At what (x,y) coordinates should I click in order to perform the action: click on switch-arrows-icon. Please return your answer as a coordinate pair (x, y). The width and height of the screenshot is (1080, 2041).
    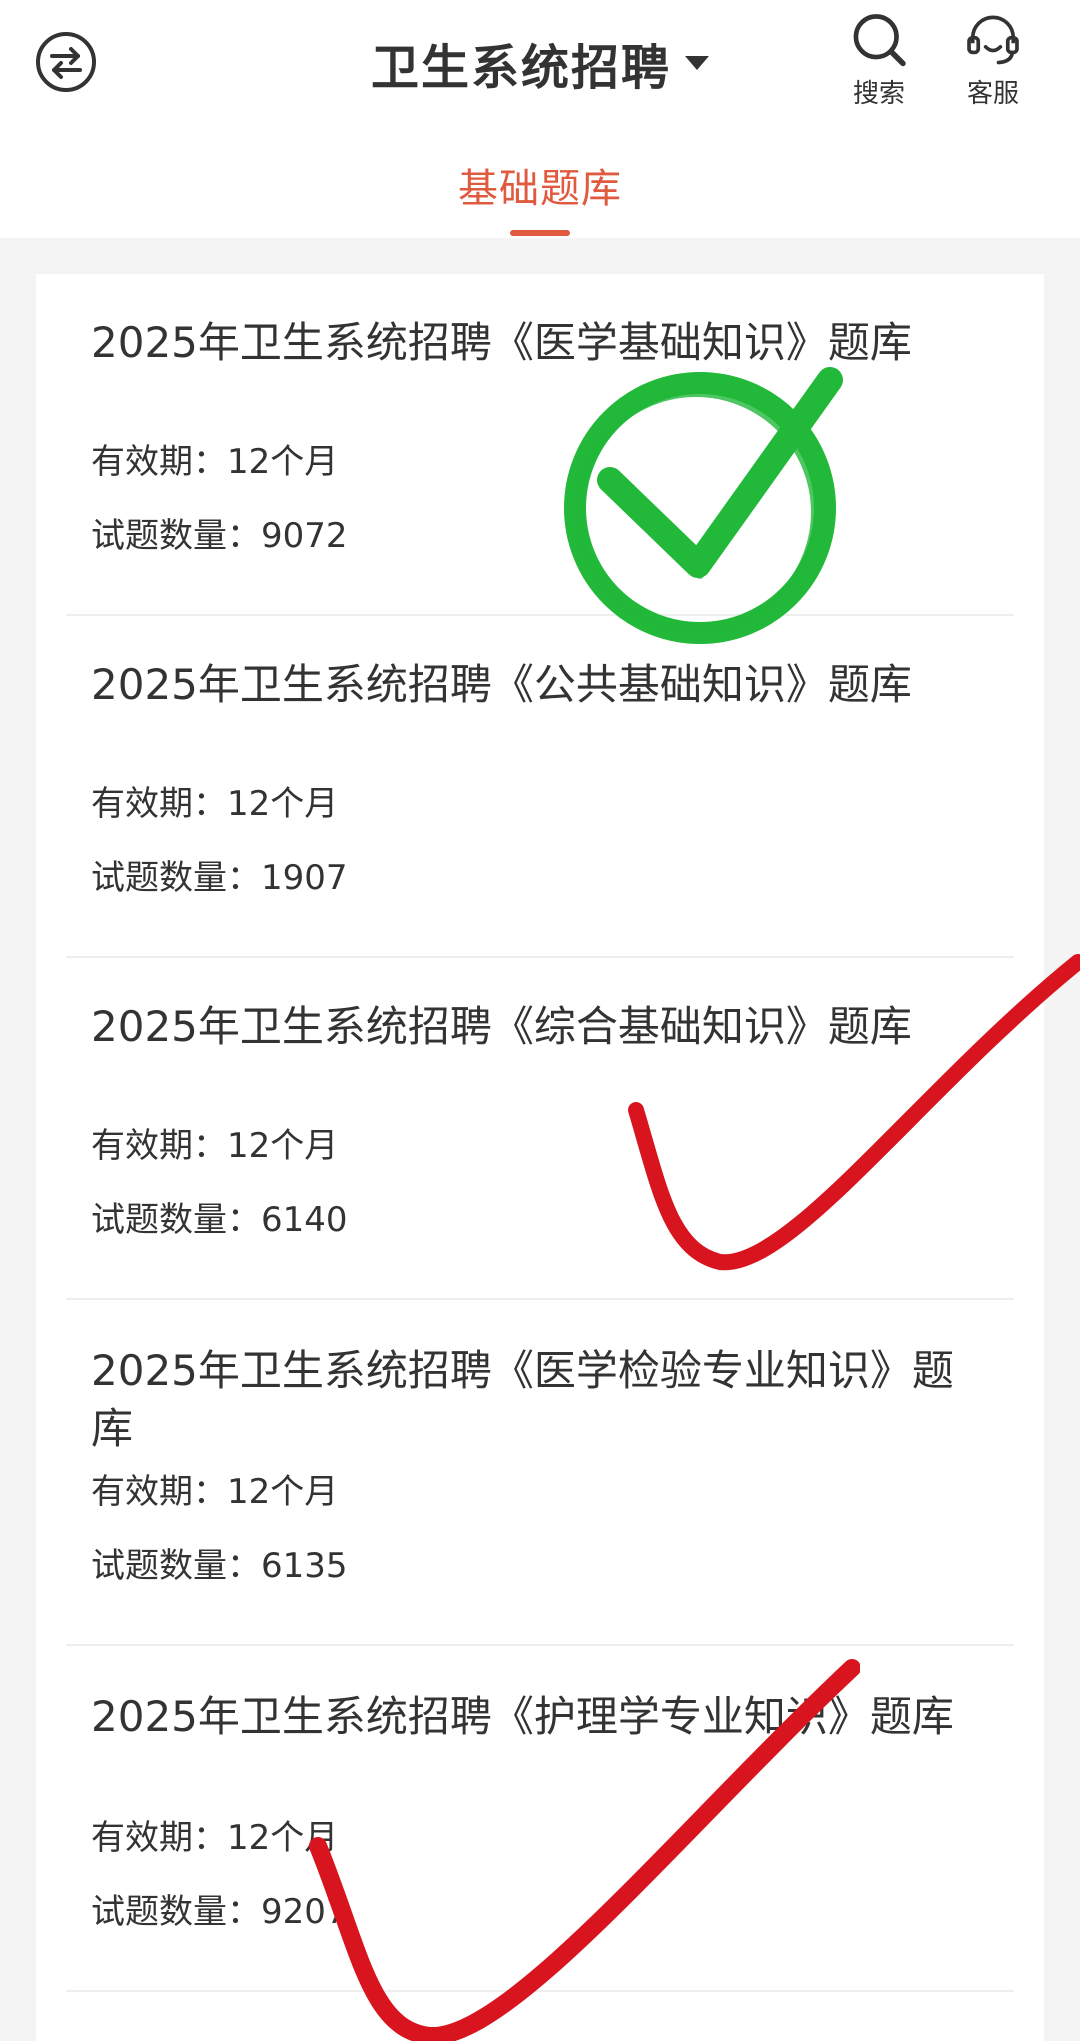
    Looking at the image, I should click on (66, 62).